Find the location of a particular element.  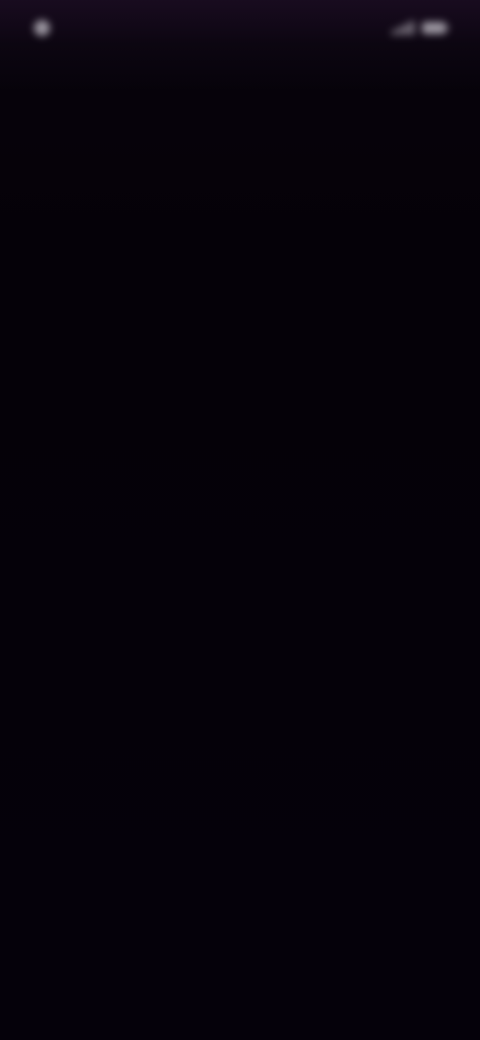

status-left is located at coordinates (46, 28).